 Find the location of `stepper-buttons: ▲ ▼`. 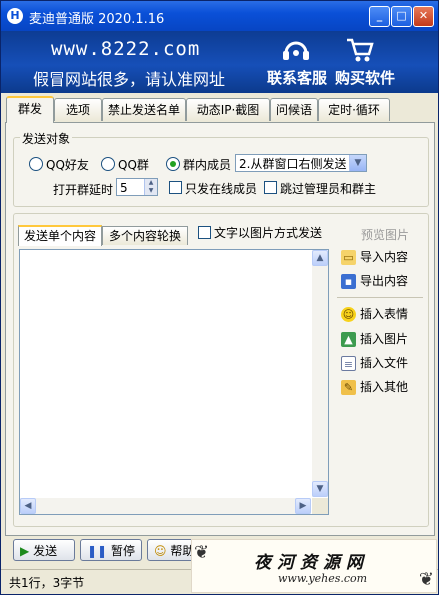

stepper-buttons: ▲ ▼ is located at coordinates (150, 187).